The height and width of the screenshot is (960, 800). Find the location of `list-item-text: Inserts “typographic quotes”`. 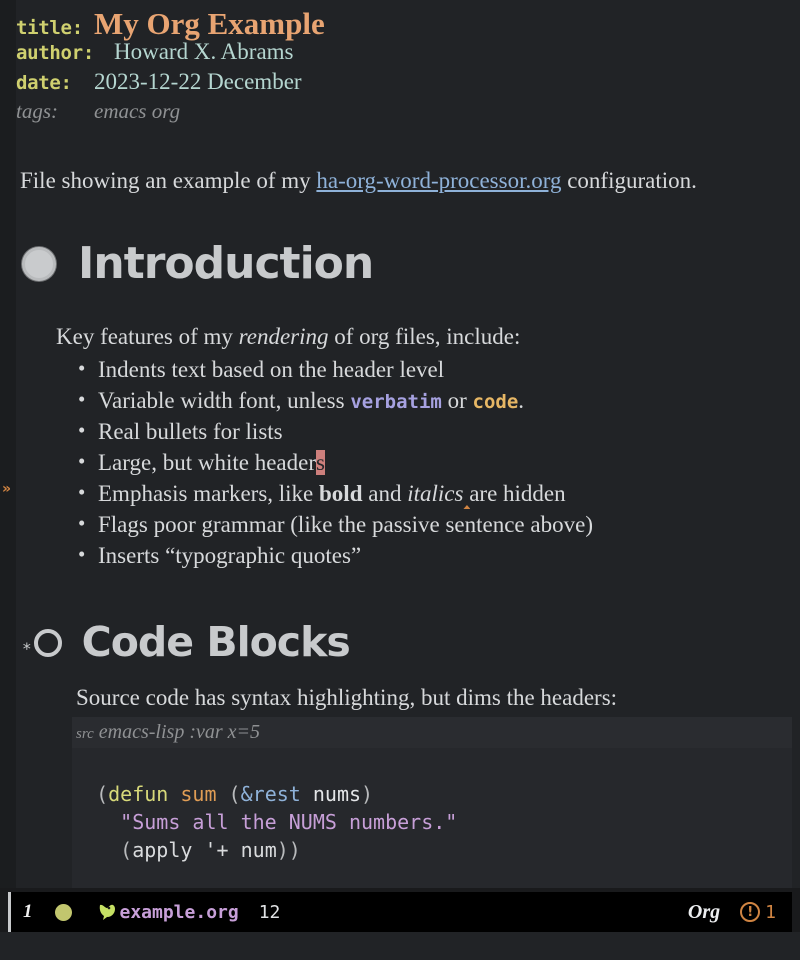

list-item-text: Inserts “typographic quotes” is located at coordinates (230, 556).